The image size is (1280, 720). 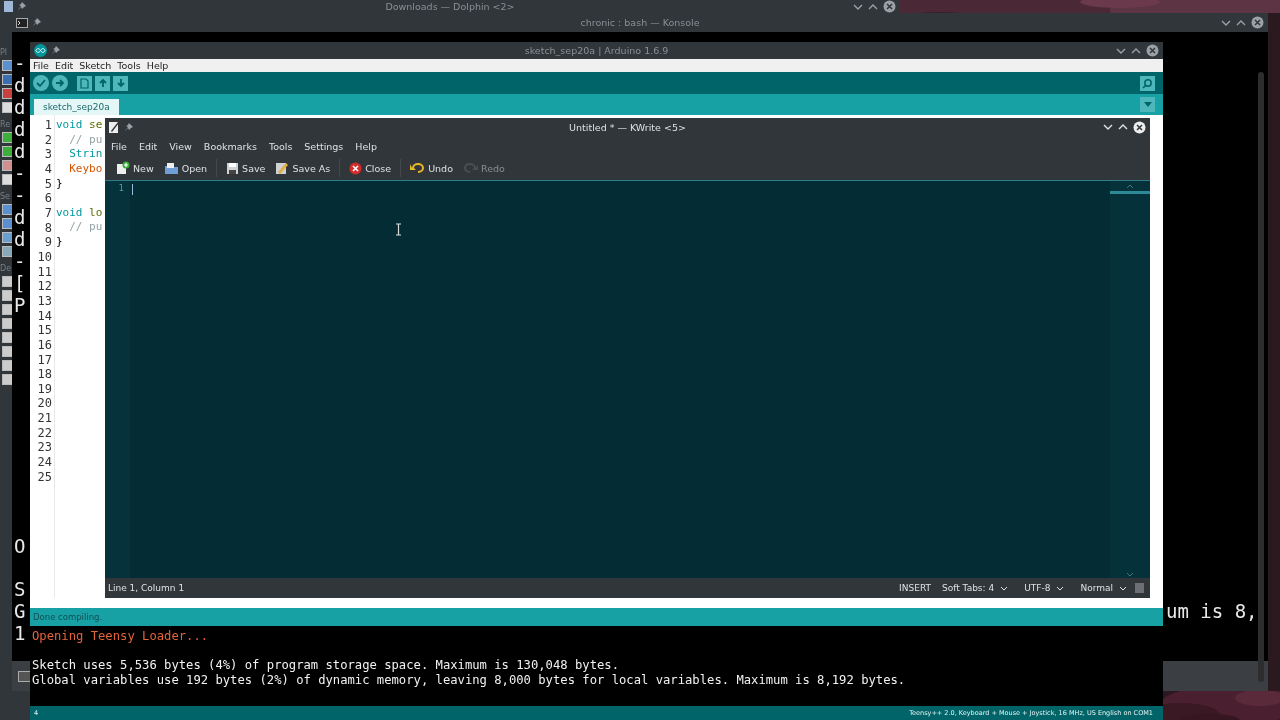 I want to click on arrow-up-icon, so click(x=102, y=83).